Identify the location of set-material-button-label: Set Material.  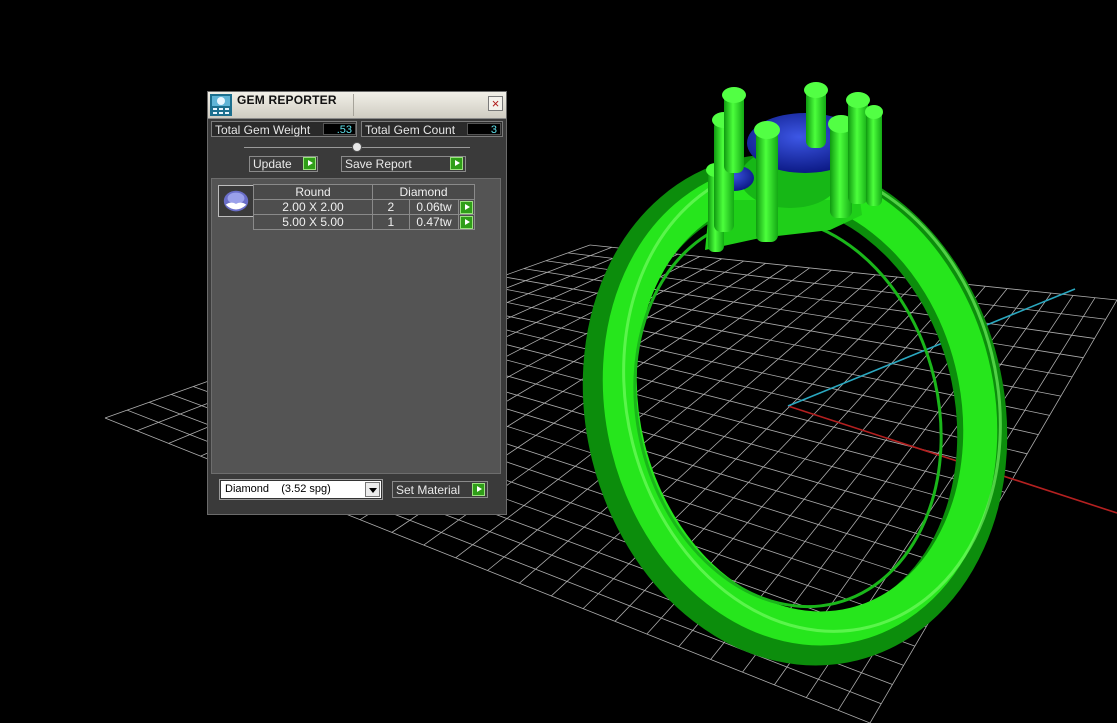
(428, 490).